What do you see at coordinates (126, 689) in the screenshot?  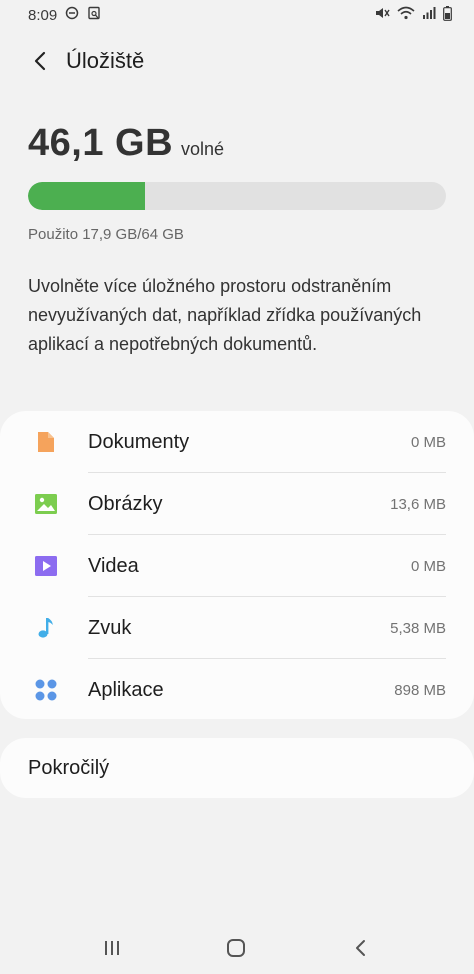 I see `category-label: Aplikace` at bounding box center [126, 689].